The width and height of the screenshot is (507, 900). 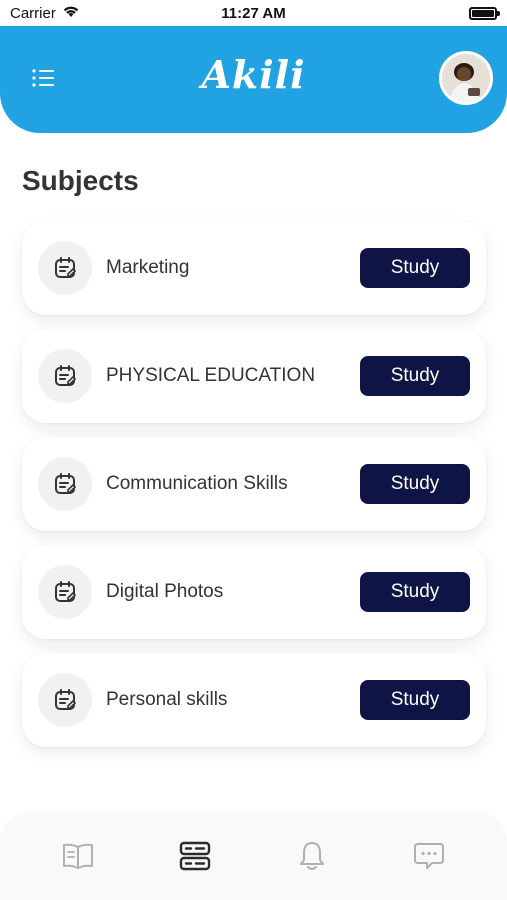 I want to click on subject-card: Communication Skills Study, so click(x=254, y=484).